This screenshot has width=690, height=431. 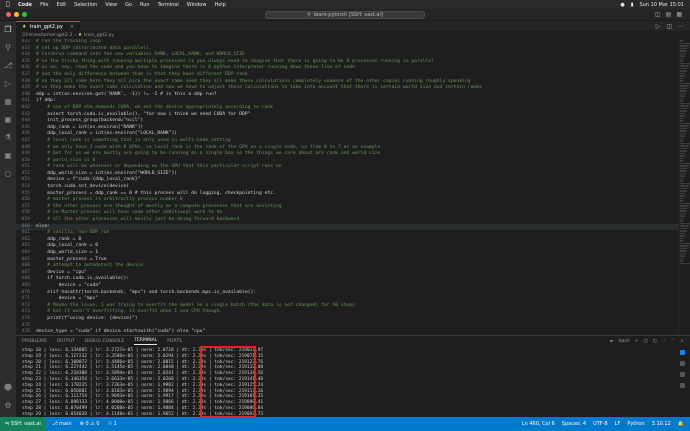 What do you see at coordinates (174, 341) in the screenshot?
I see `tab-ports: PORTS` at bounding box center [174, 341].